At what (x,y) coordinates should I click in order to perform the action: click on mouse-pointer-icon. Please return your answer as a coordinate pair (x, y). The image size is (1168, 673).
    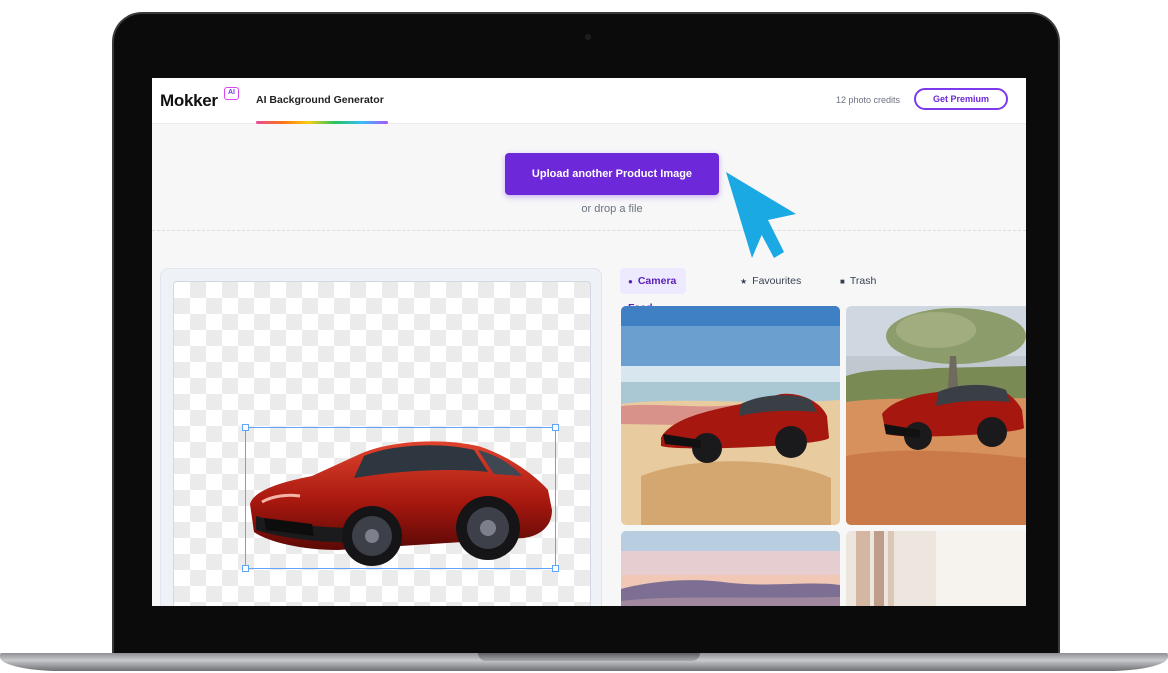
    Looking at the image, I should click on (761, 215).